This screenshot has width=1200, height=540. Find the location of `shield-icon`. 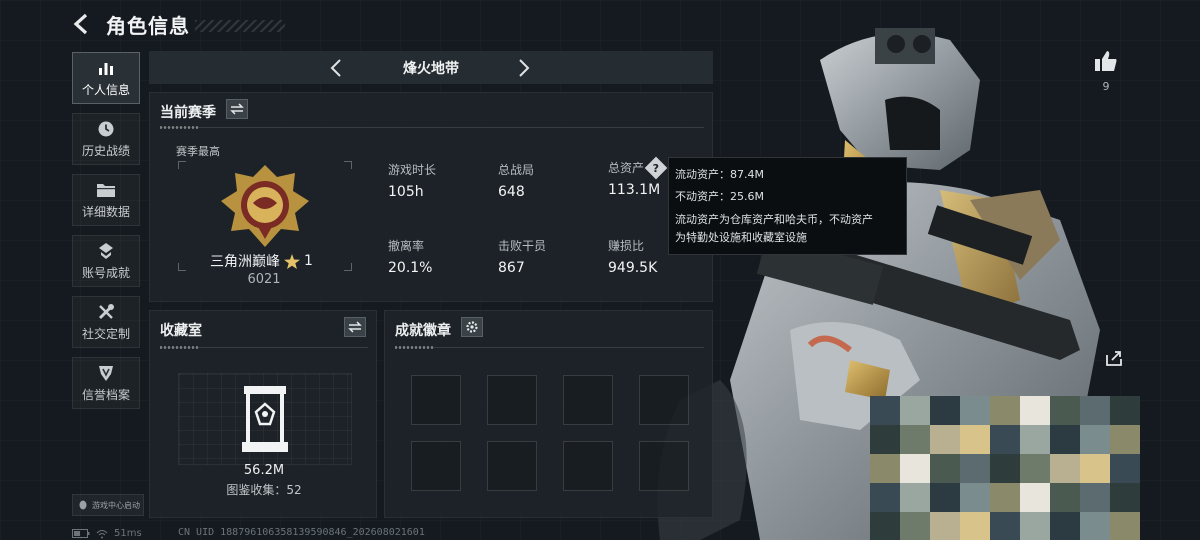

shield-icon is located at coordinates (106, 373).